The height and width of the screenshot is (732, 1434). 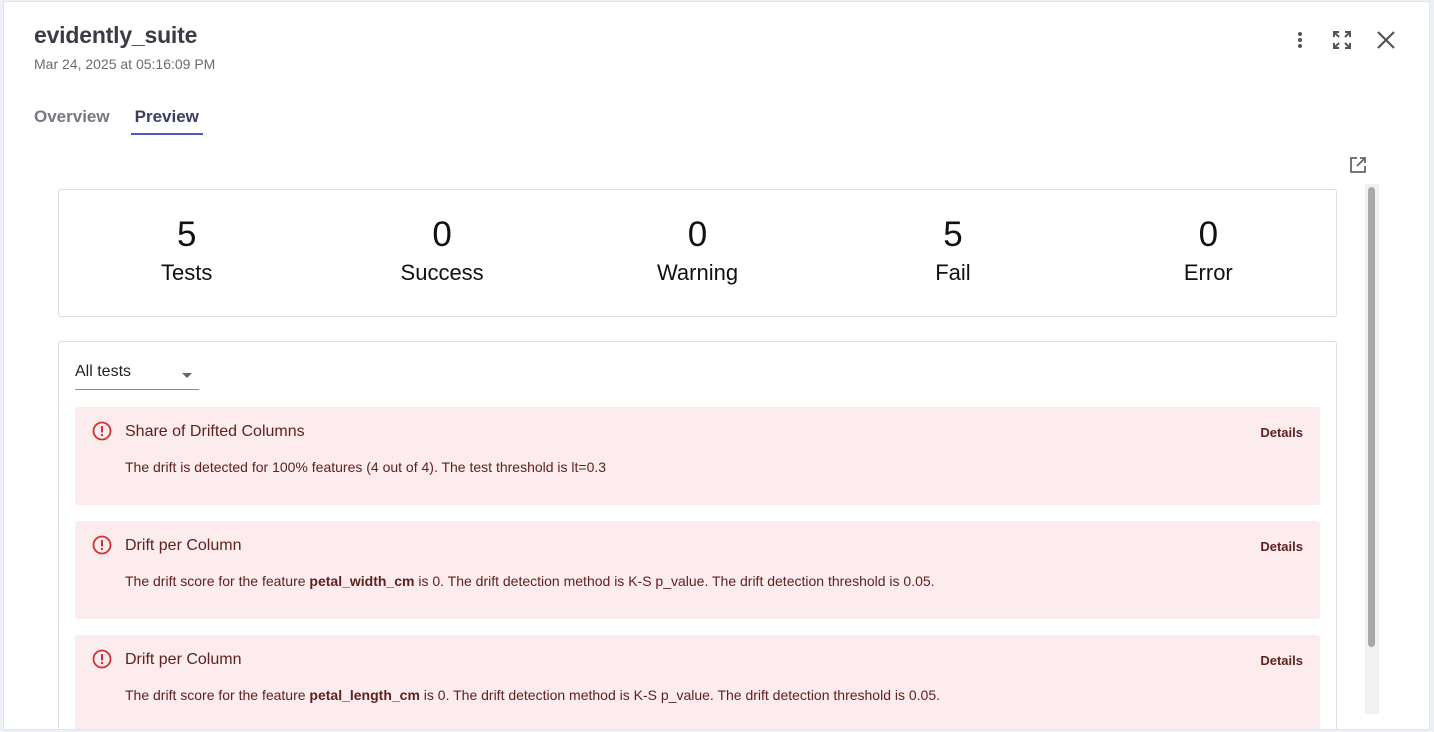 I want to click on timestamp: Mar 24, 2025 at 05:16:09 PM, so click(x=125, y=64).